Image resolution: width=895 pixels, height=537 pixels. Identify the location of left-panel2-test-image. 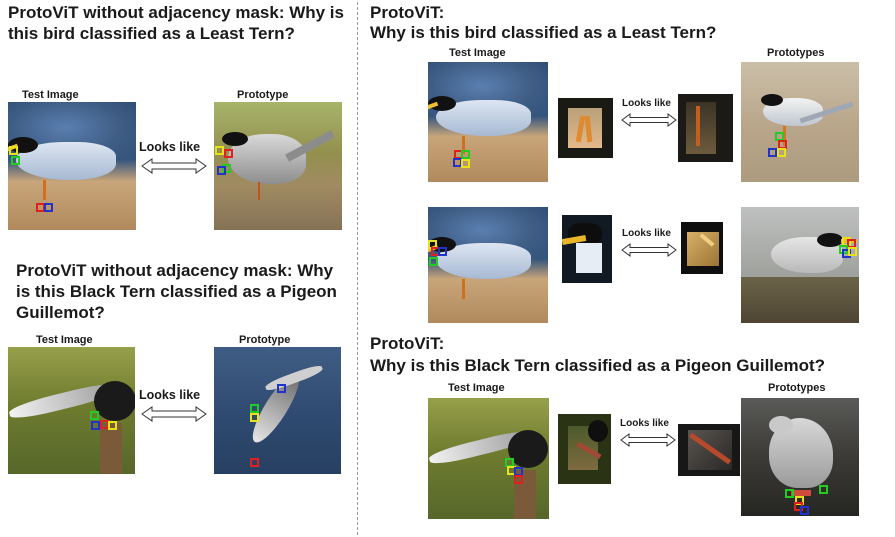
(71, 410).